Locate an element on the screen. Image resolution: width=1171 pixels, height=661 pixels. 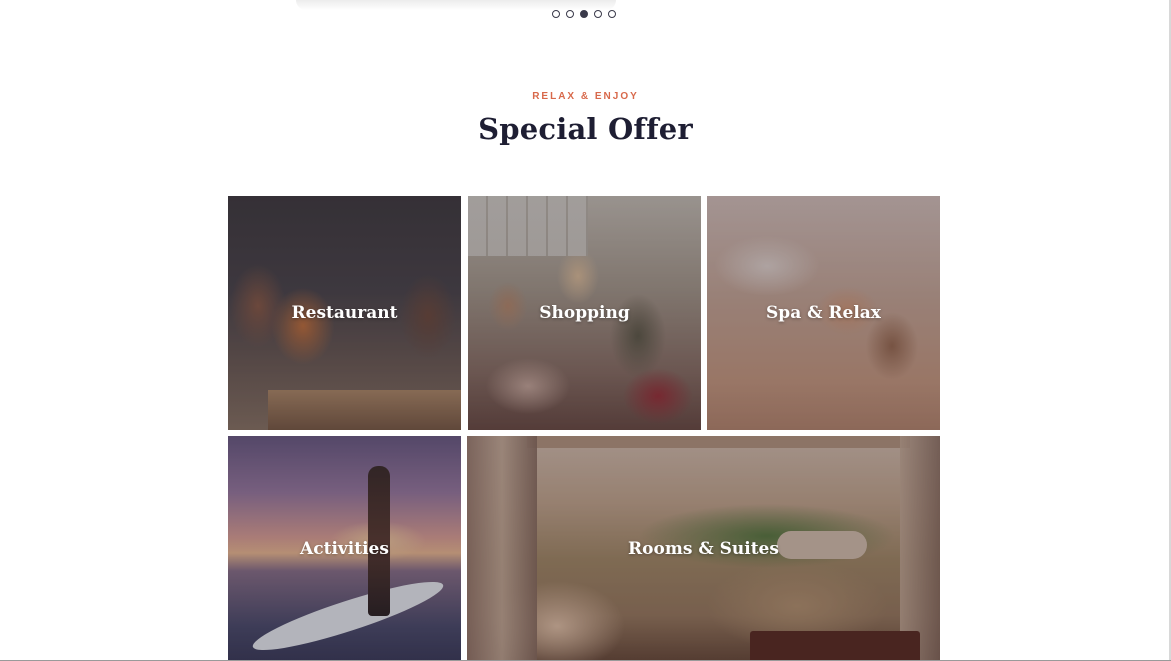
offer-label: Rooms & Suites is located at coordinates (703, 548).